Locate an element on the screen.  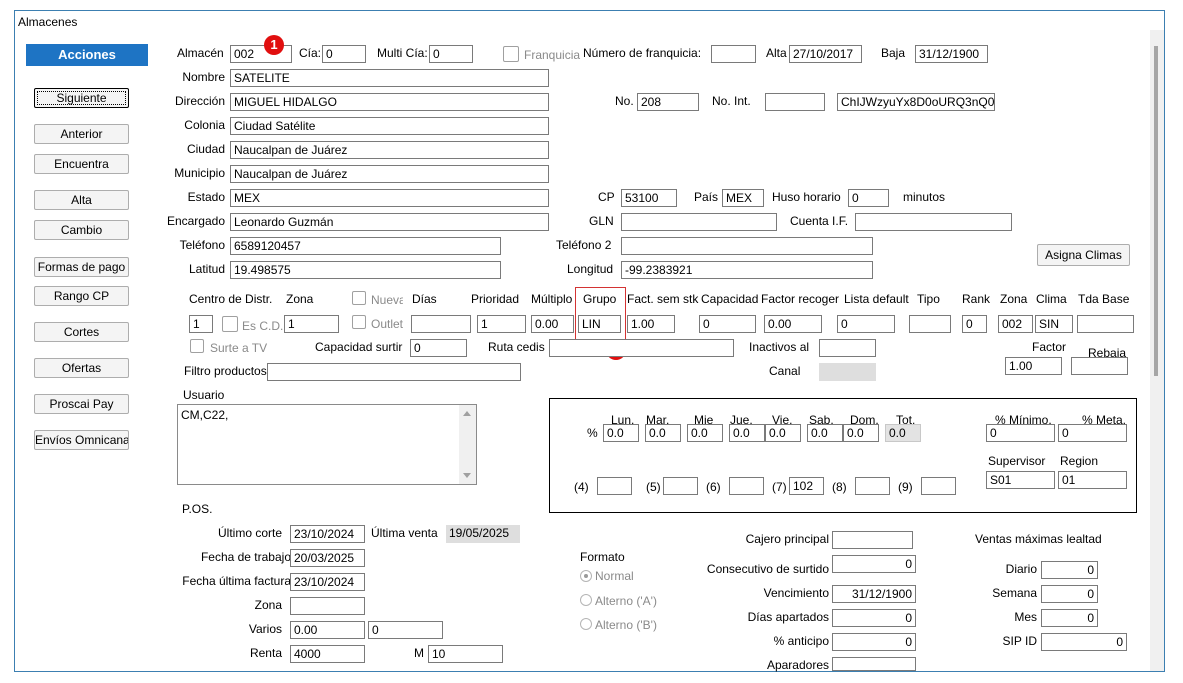
aparadores-field is located at coordinates (874, 664).